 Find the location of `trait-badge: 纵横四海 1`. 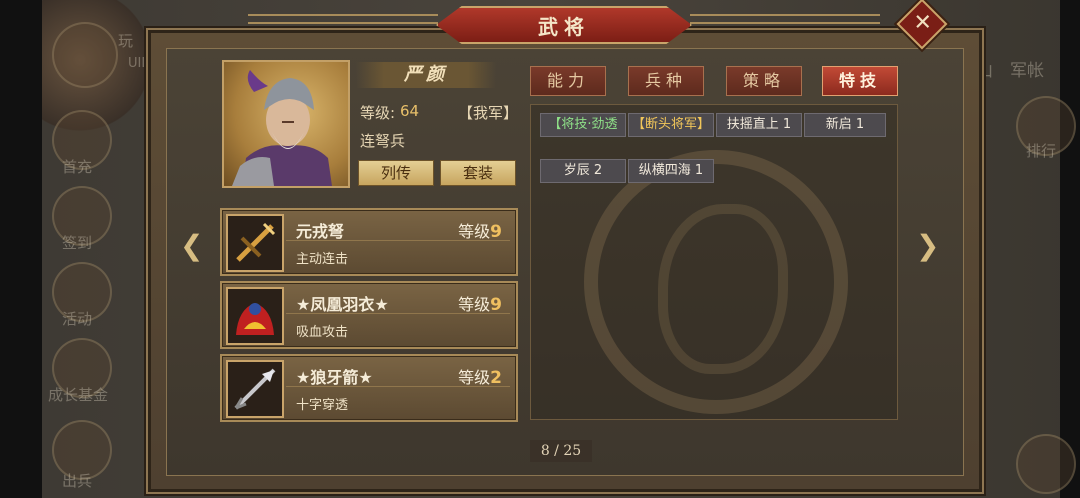

trait-badge: 纵横四海 1 is located at coordinates (671, 171).